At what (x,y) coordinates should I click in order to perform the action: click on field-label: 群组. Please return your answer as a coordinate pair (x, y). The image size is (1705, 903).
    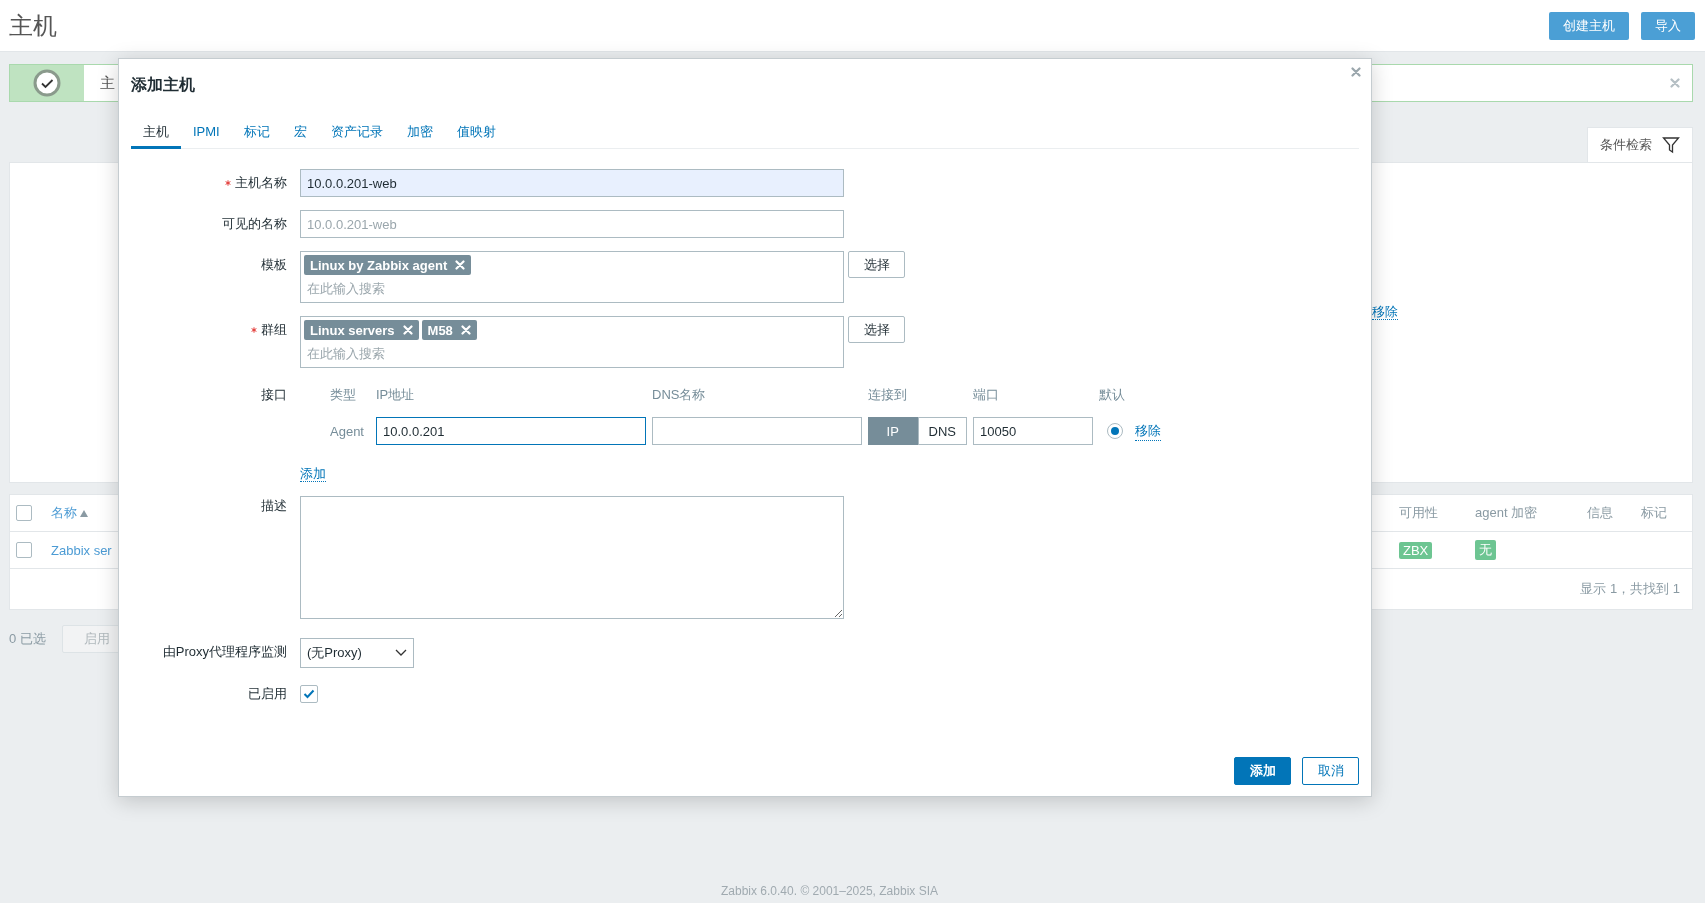
    Looking at the image, I should click on (274, 330).